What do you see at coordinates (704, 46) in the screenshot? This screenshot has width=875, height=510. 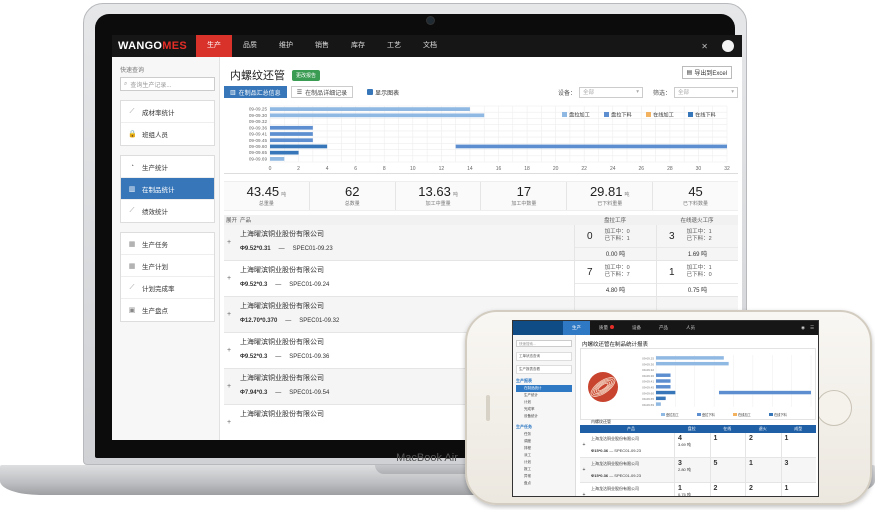 I see `tools-icon: ✕` at bounding box center [704, 46].